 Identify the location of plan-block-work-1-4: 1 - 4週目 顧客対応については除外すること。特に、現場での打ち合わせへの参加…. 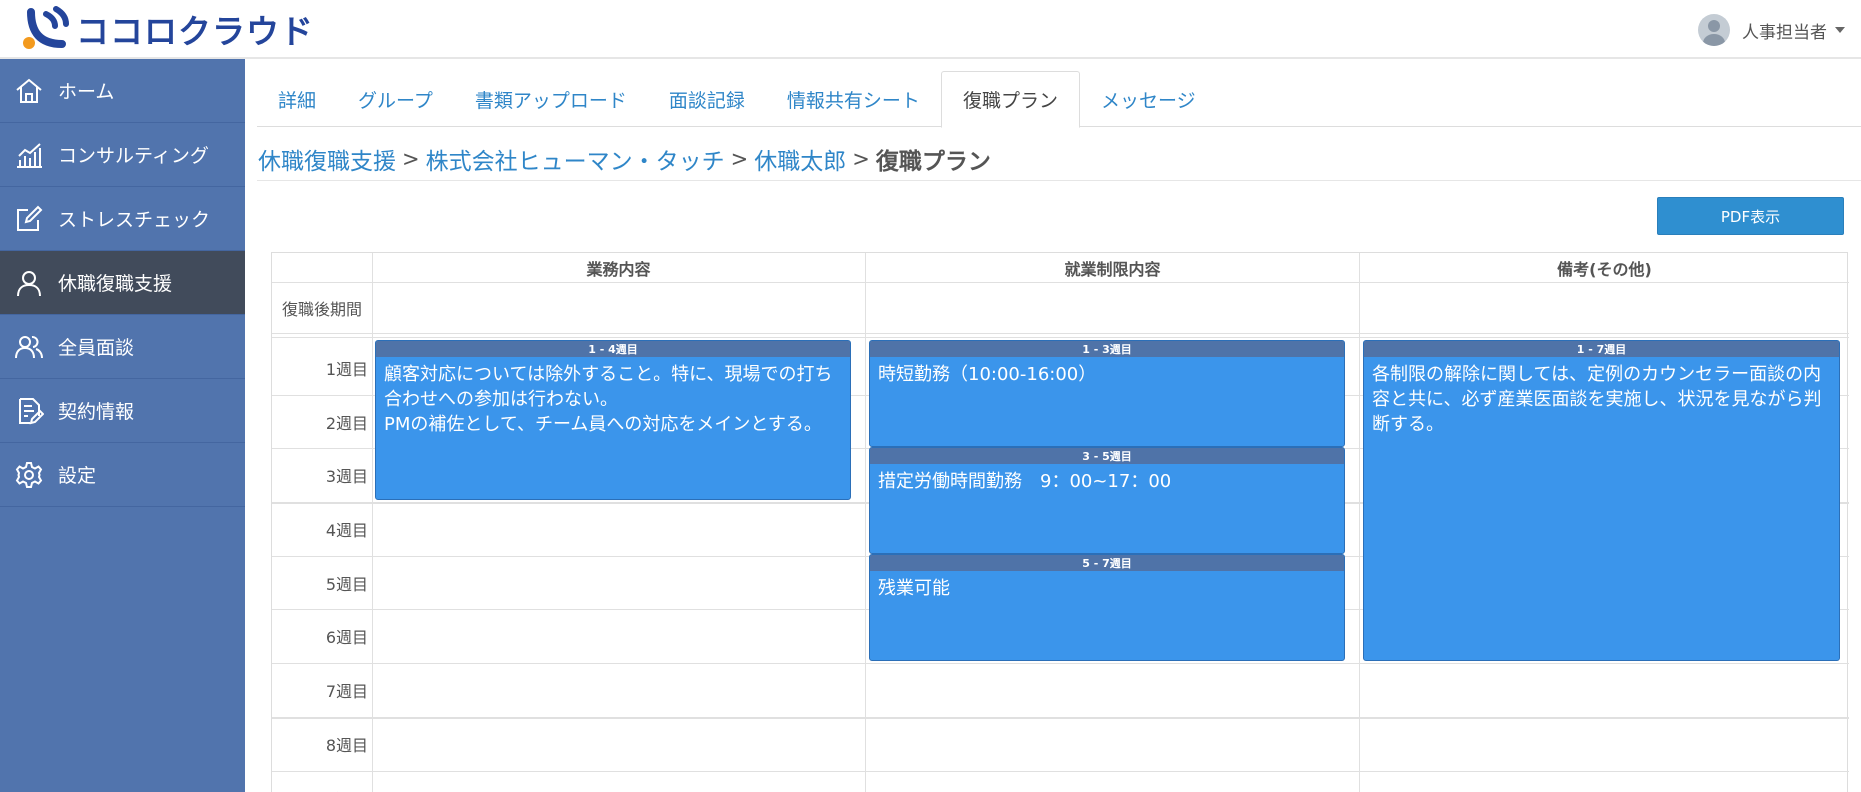
(613, 420).